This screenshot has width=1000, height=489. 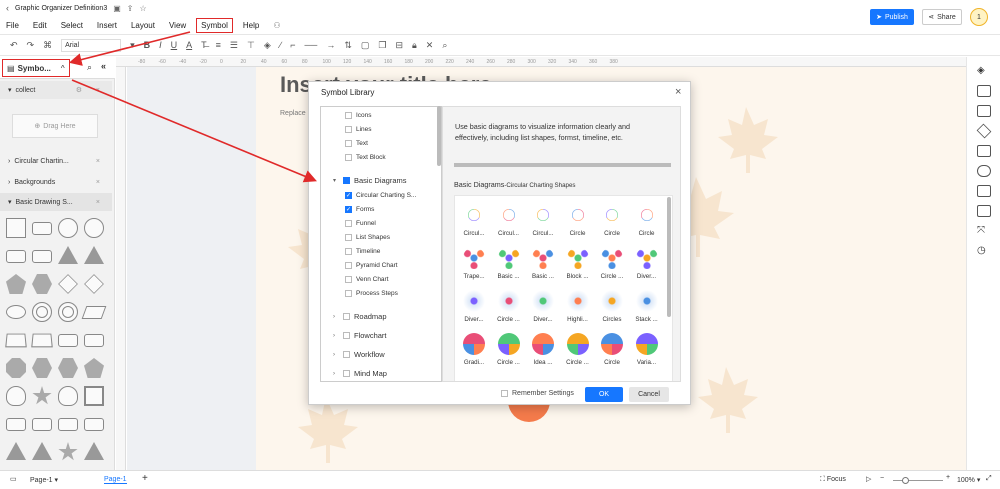 I want to click on tree-item: Icons, so click(x=358, y=115).